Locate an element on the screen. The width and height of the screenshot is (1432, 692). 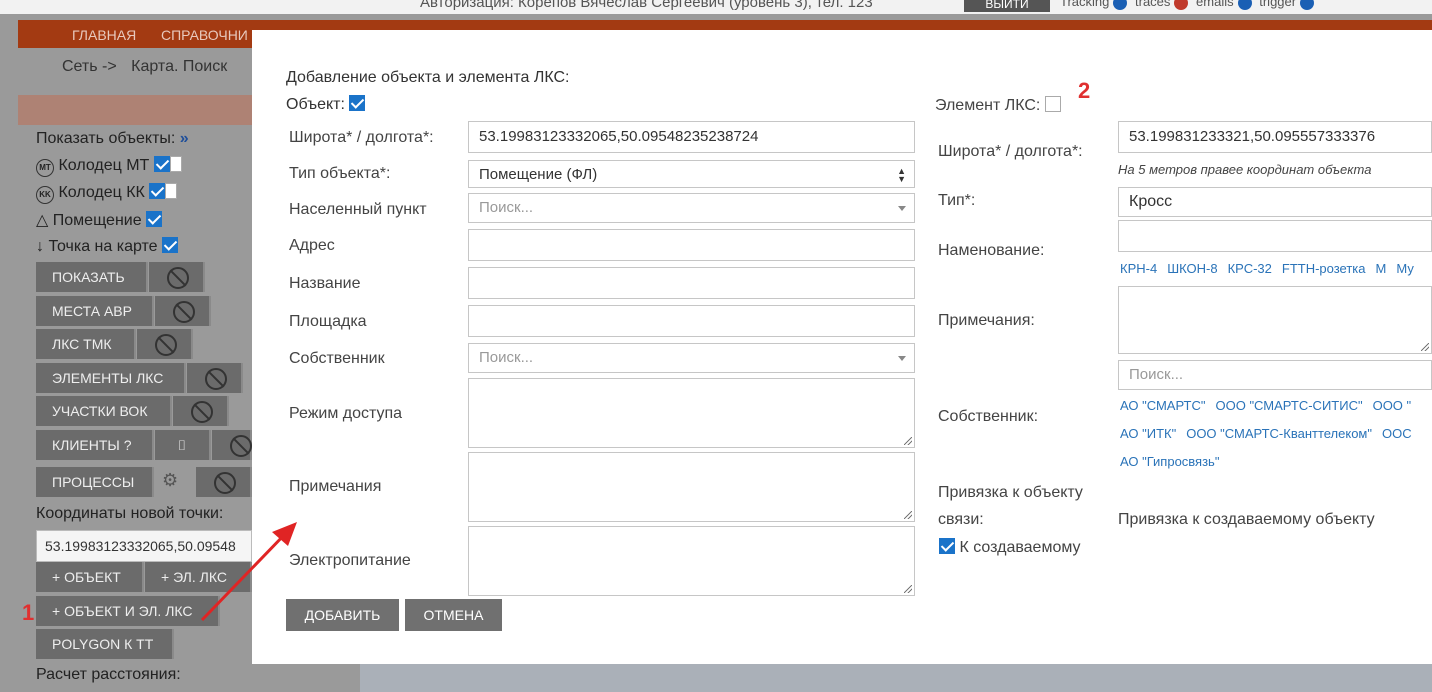
name-tag: М is located at coordinates (1381, 268).